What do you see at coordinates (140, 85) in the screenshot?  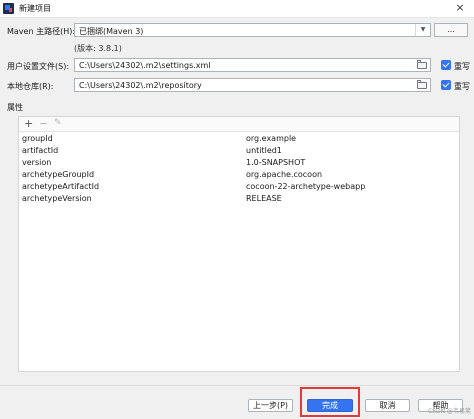 I see `local-repo-value: C:\Users\24302\.m2\repository` at bounding box center [140, 85].